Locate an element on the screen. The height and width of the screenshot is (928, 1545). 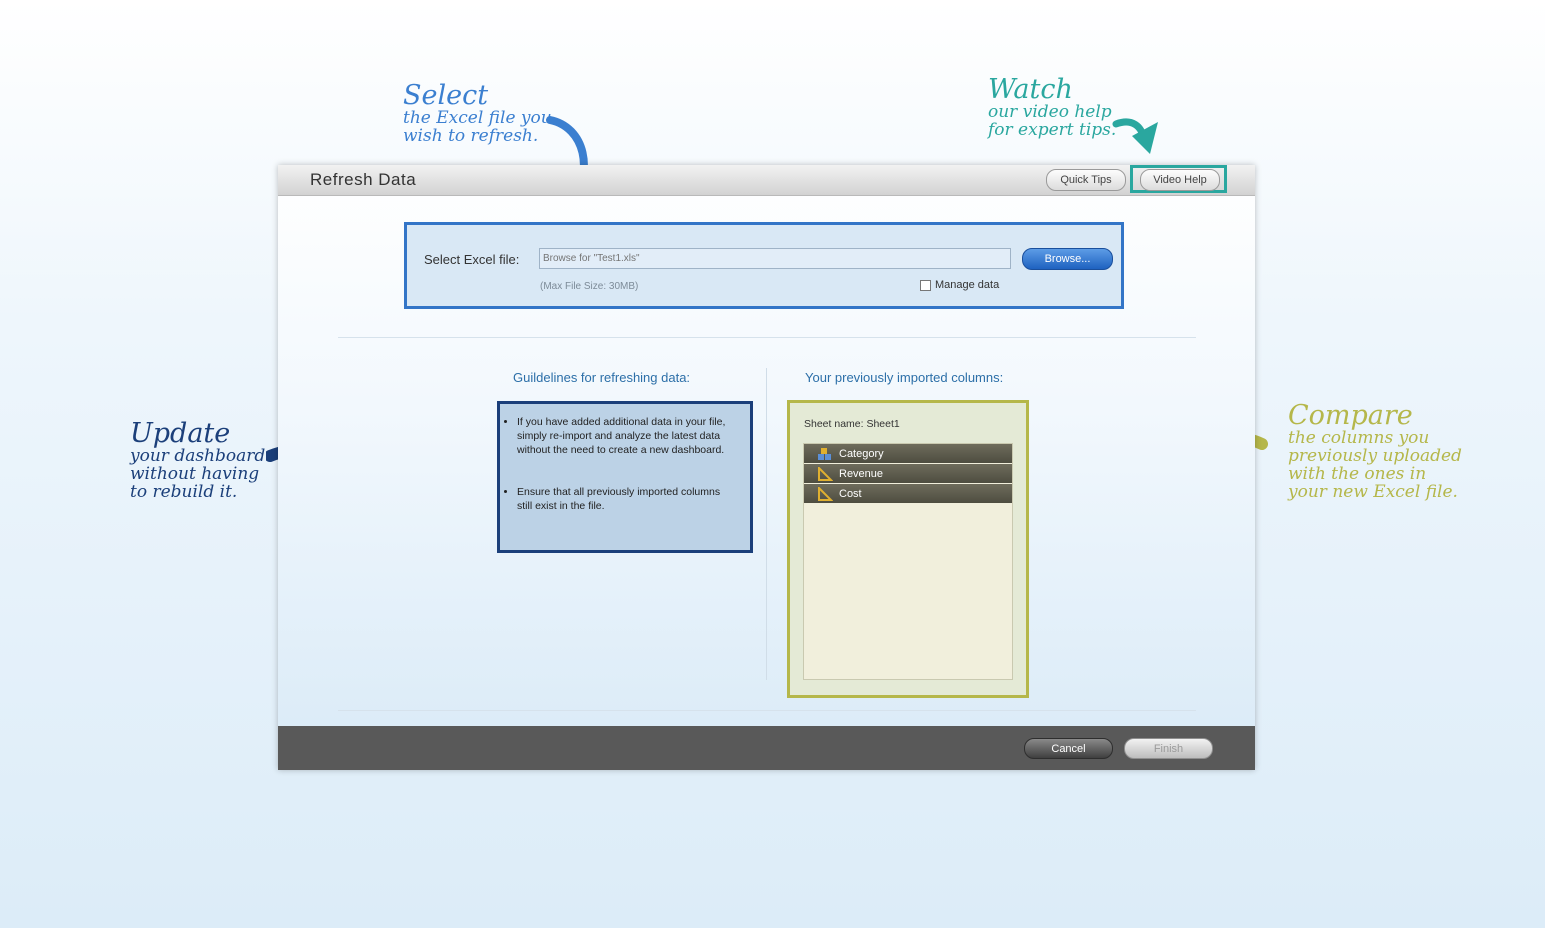
column-name: Cost is located at coordinates (850, 493).